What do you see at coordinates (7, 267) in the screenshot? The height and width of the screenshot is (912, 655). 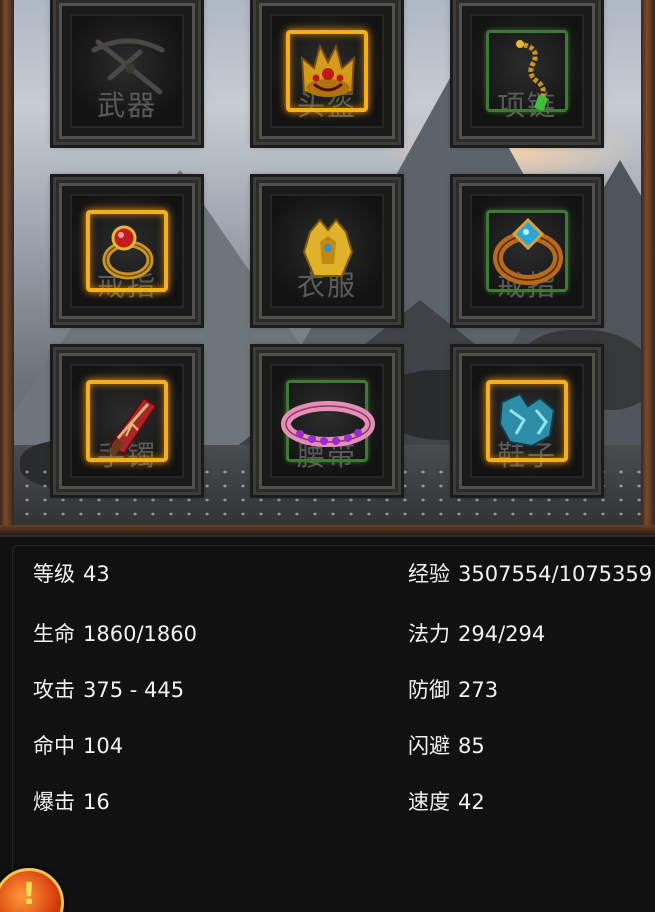 I see `frame-left-edge` at bounding box center [7, 267].